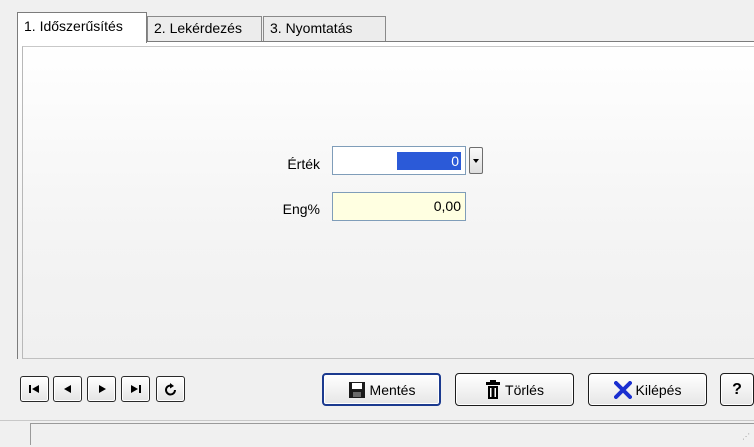 The height and width of the screenshot is (447, 754). I want to click on previous-record-button, so click(67, 389).